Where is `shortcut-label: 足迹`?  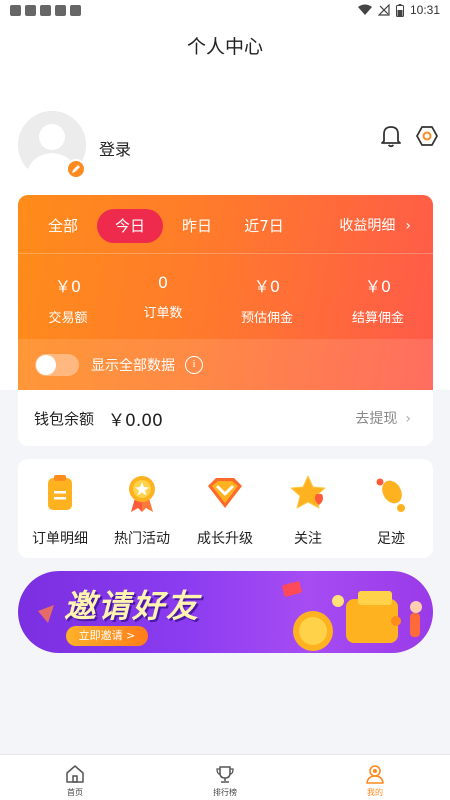
shortcut-label: 足迹 is located at coordinates (391, 539).